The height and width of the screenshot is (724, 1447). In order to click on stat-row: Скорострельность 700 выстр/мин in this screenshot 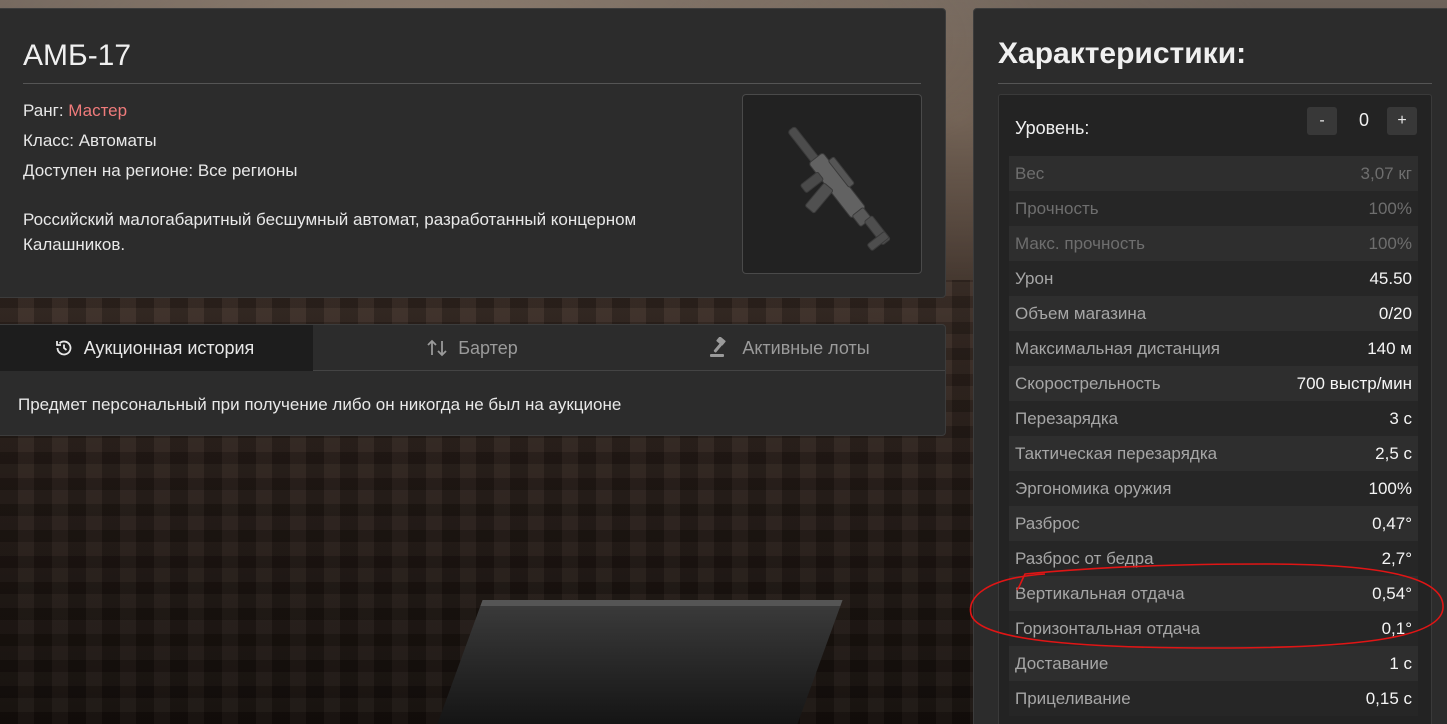, I will do `click(1213, 383)`.